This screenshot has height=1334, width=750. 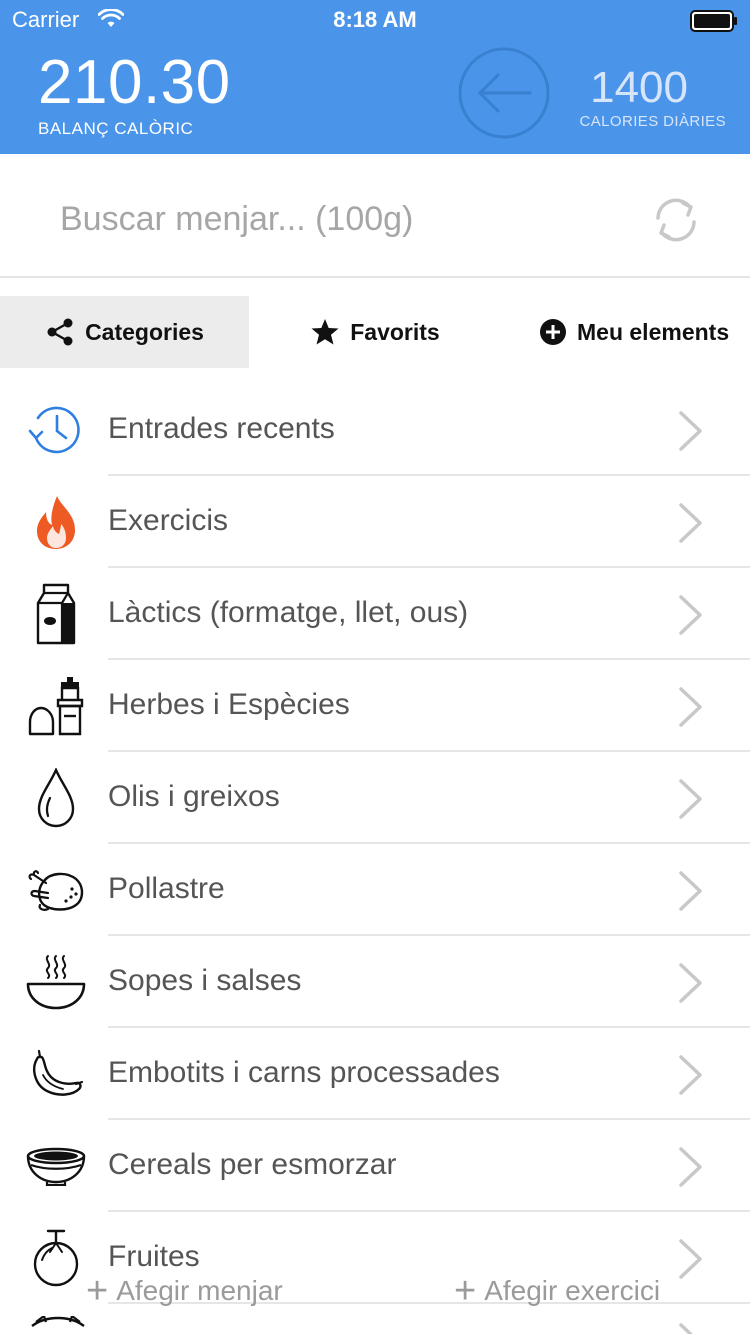 What do you see at coordinates (653, 331) in the screenshot?
I see `tab-my-elements-label: Meu elements` at bounding box center [653, 331].